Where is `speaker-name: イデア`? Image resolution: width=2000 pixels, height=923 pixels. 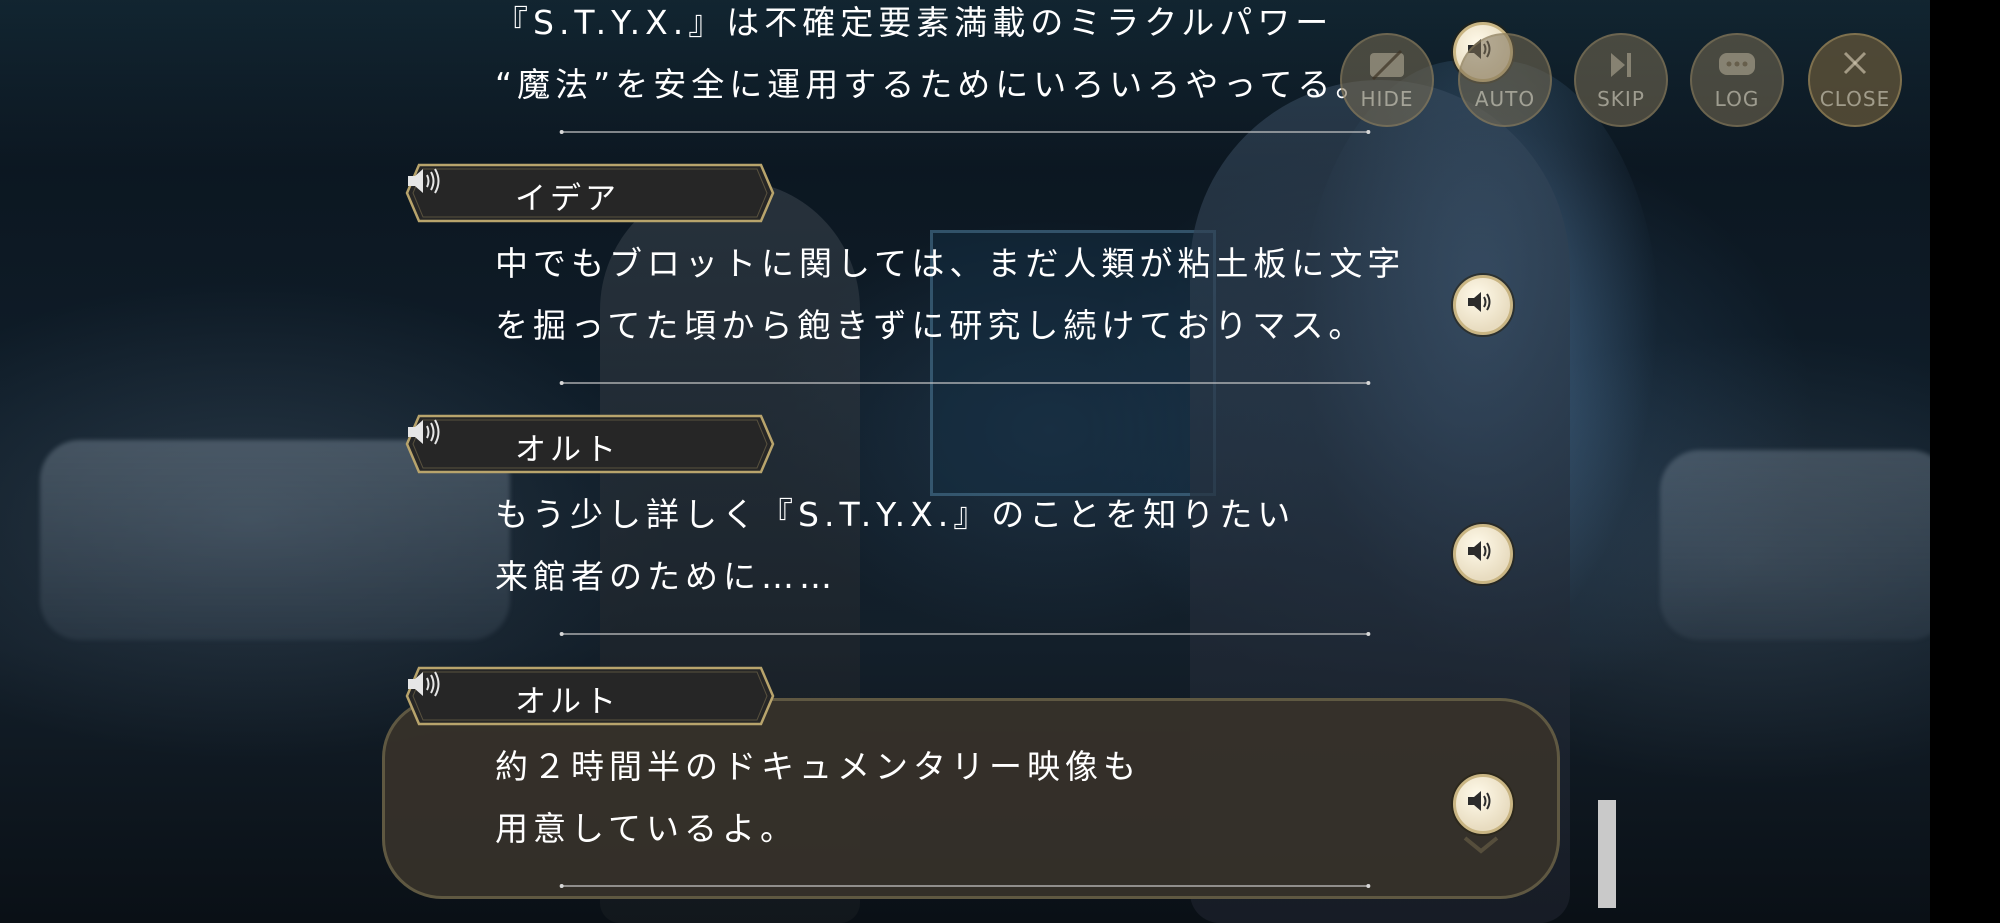 speaker-name: イデア is located at coordinates (567, 199).